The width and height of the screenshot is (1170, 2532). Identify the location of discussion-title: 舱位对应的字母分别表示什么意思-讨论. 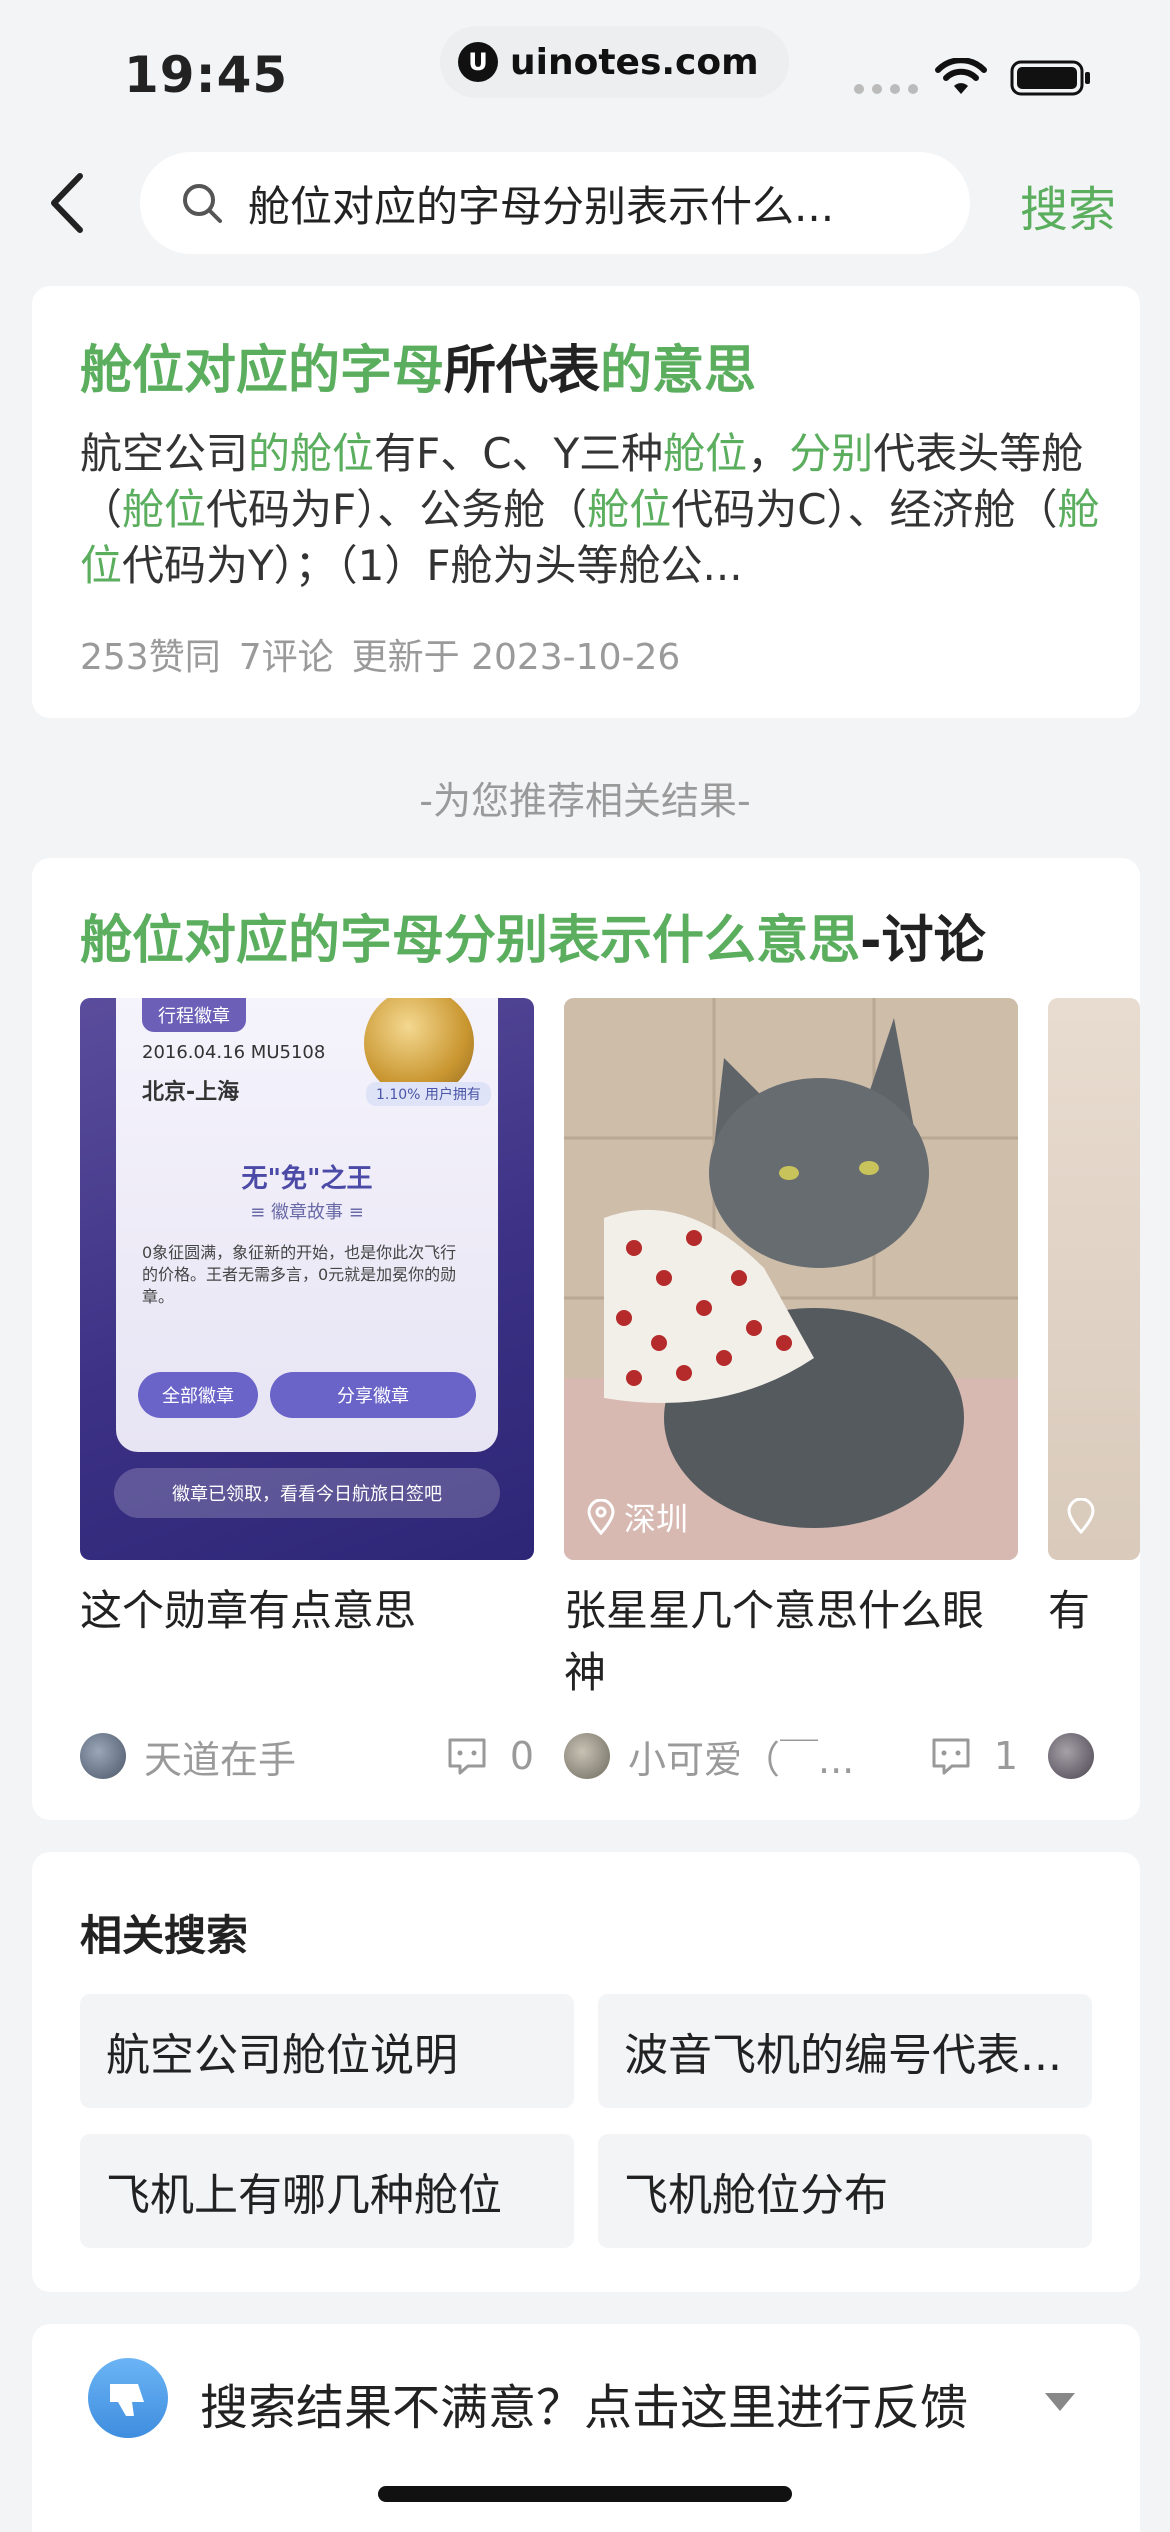
(533, 935).